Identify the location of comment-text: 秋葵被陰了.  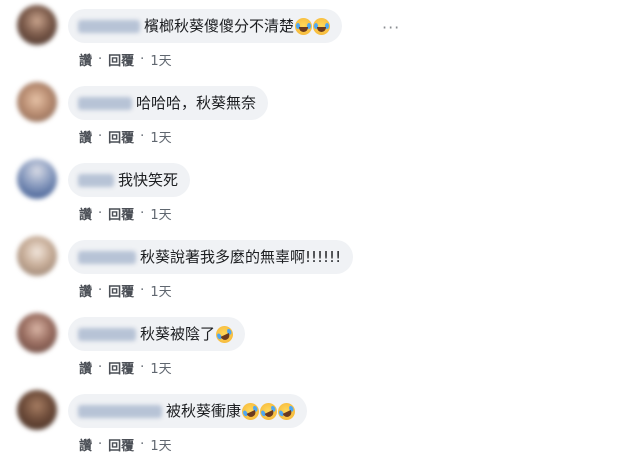
(178, 334).